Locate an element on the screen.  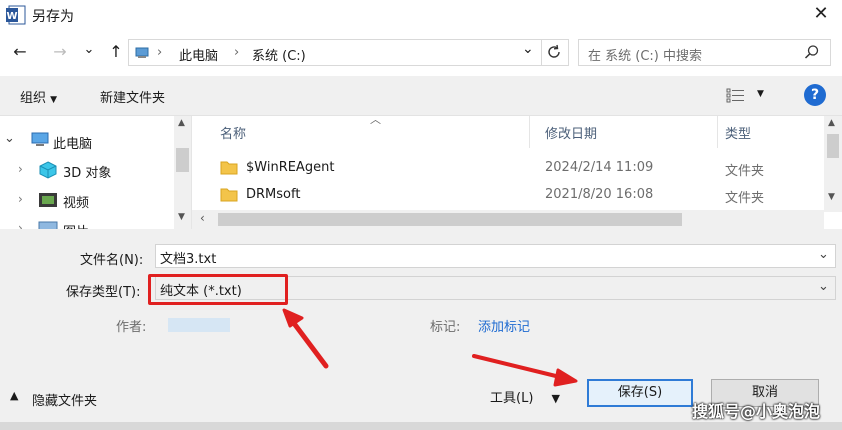
back-arrow-icon: ← is located at coordinates (20, 52).